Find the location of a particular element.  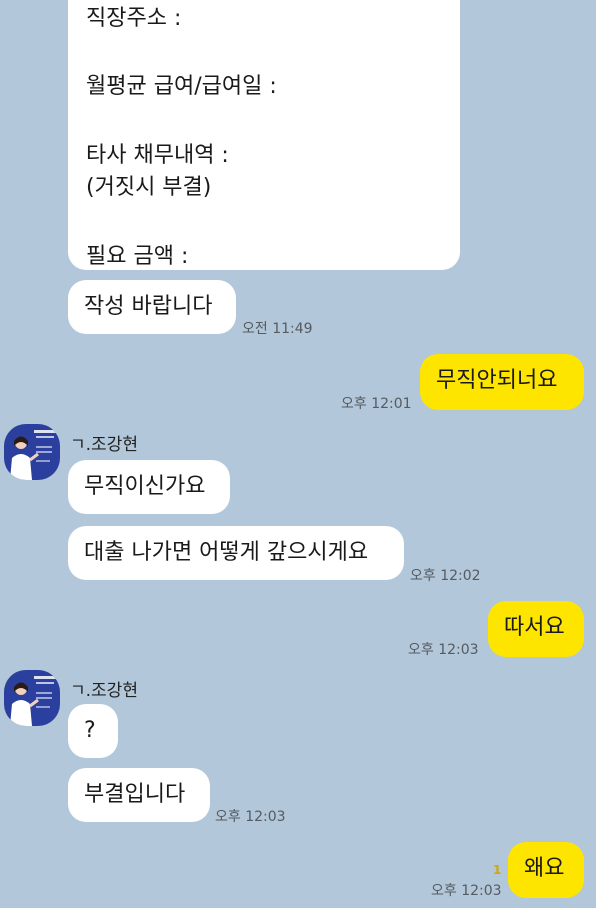

sent-message-bubble: 왜요 is located at coordinates (546, 870).